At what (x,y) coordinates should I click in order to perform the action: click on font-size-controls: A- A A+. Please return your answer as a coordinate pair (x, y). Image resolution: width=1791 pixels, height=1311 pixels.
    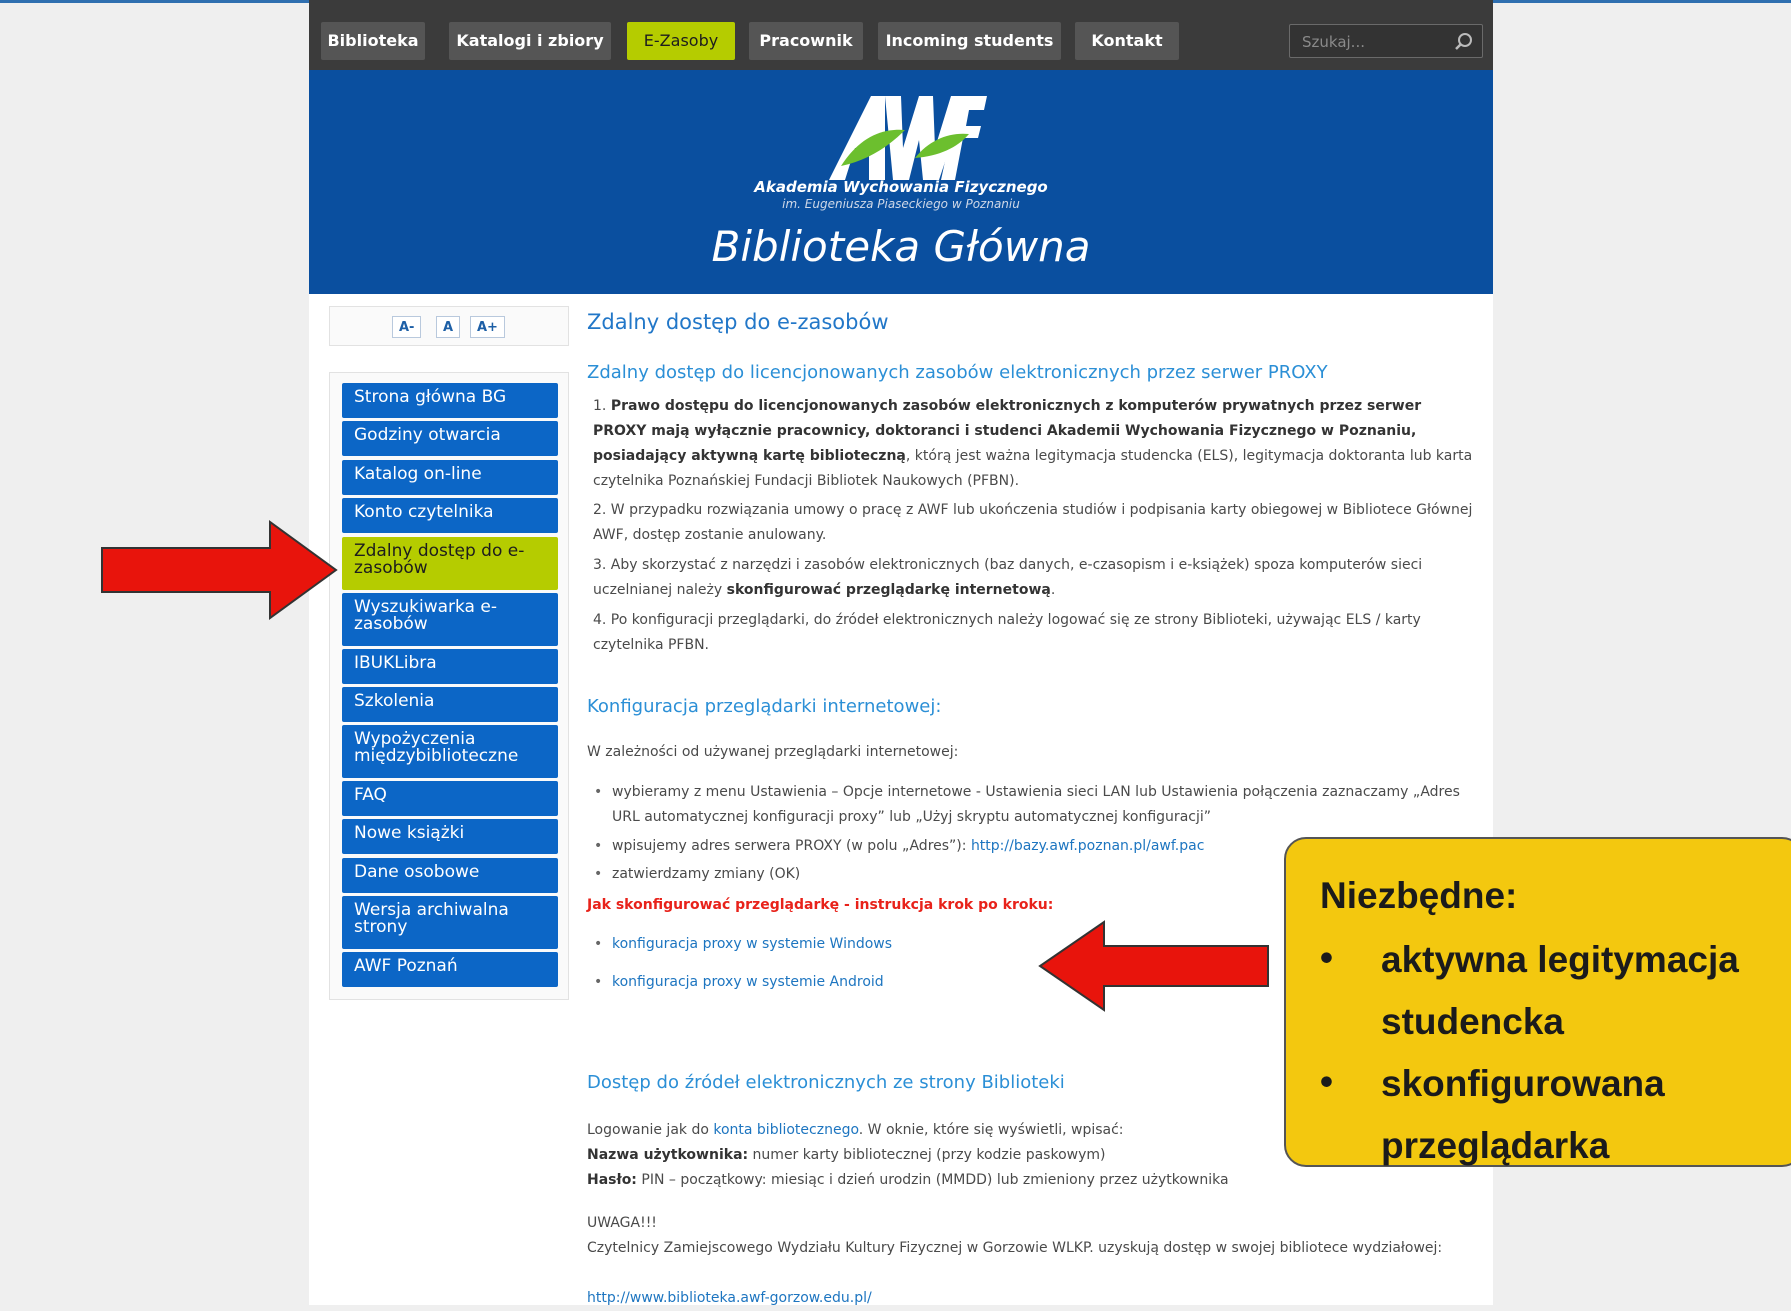
    Looking at the image, I should click on (449, 326).